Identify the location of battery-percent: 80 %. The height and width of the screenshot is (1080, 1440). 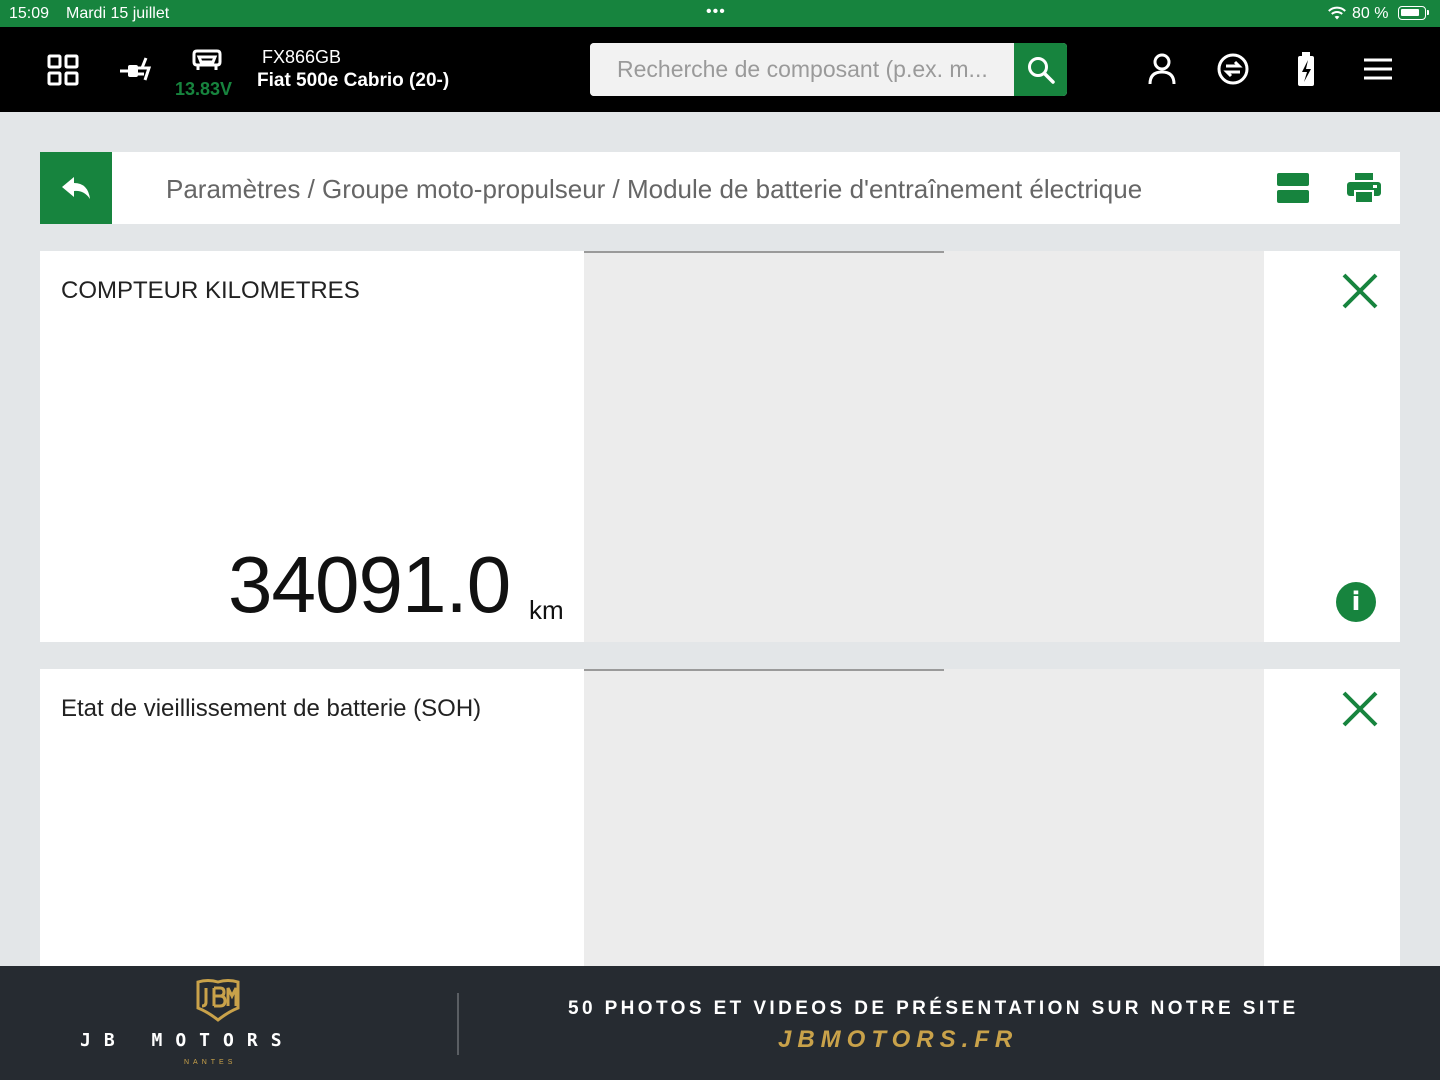
(1370, 13).